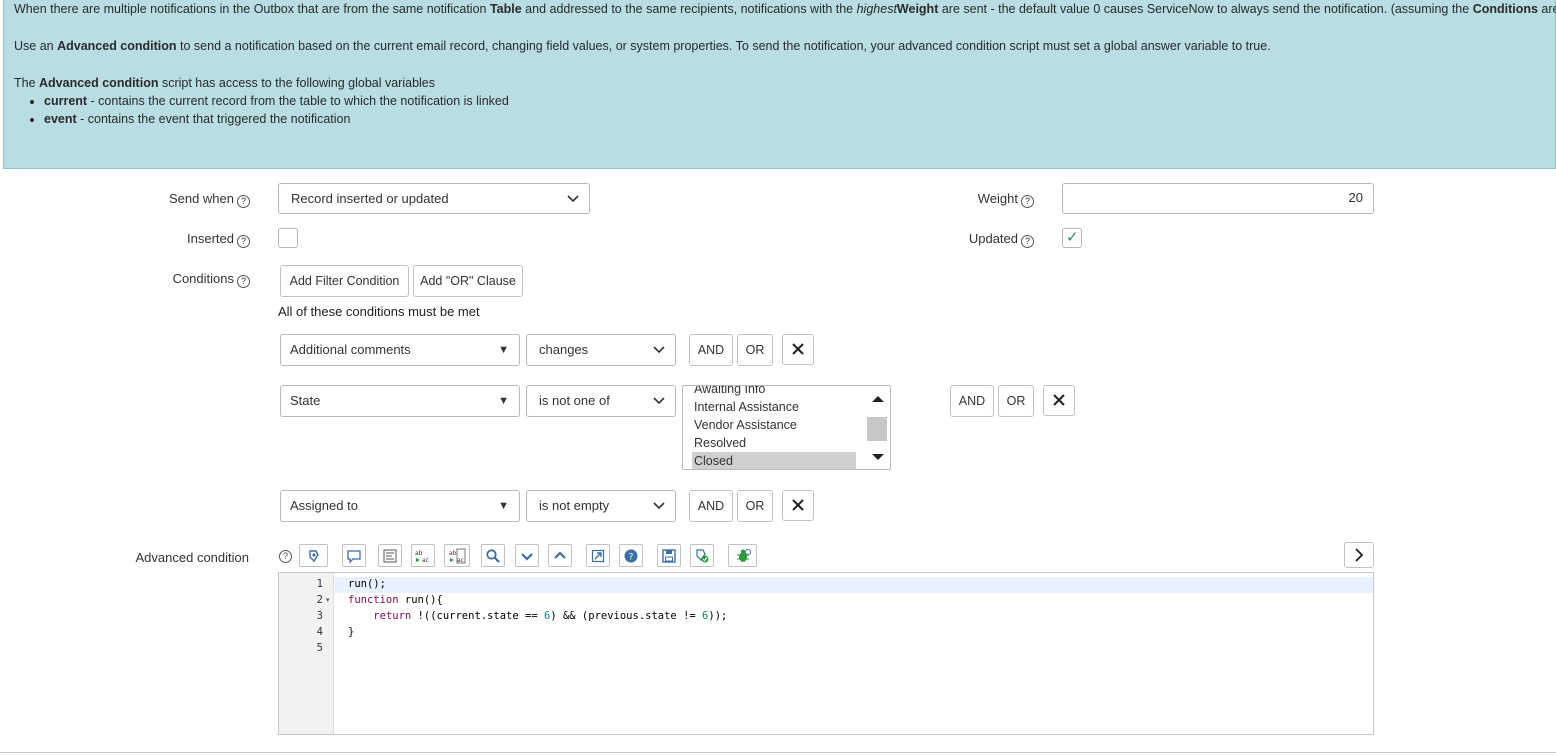 The width and height of the screenshot is (1556, 755). Describe the element at coordinates (288, 238) in the screenshot. I see `inserted-checkbox` at that location.